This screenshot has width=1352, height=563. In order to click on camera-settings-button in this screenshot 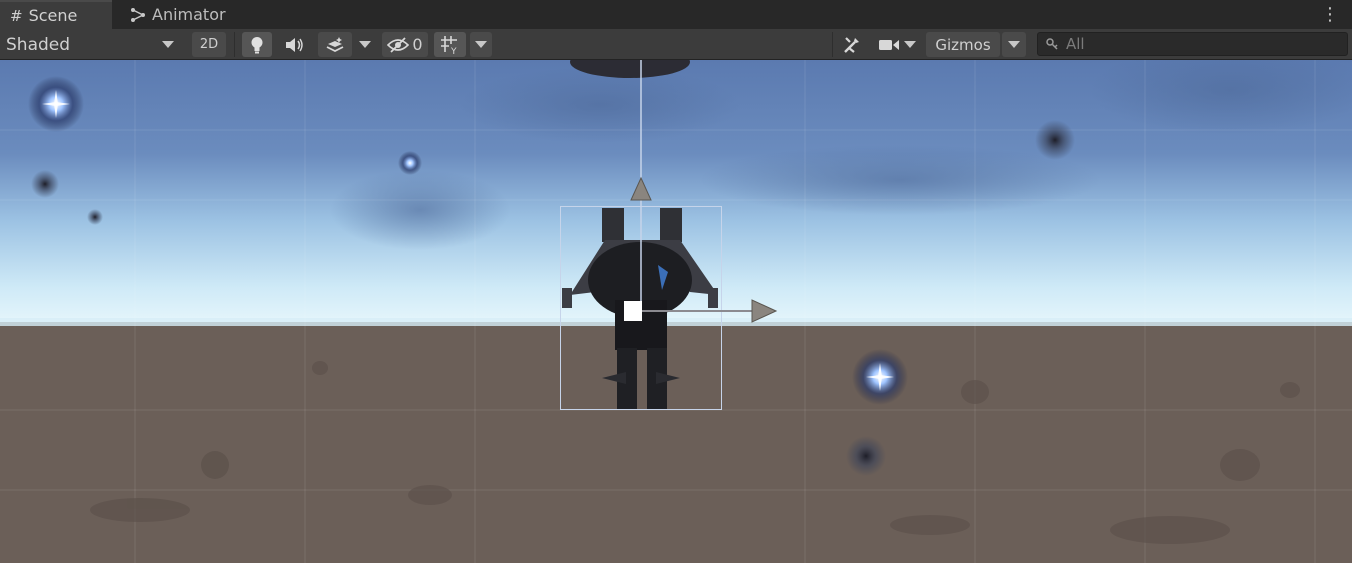, I will do `click(897, 44)`.